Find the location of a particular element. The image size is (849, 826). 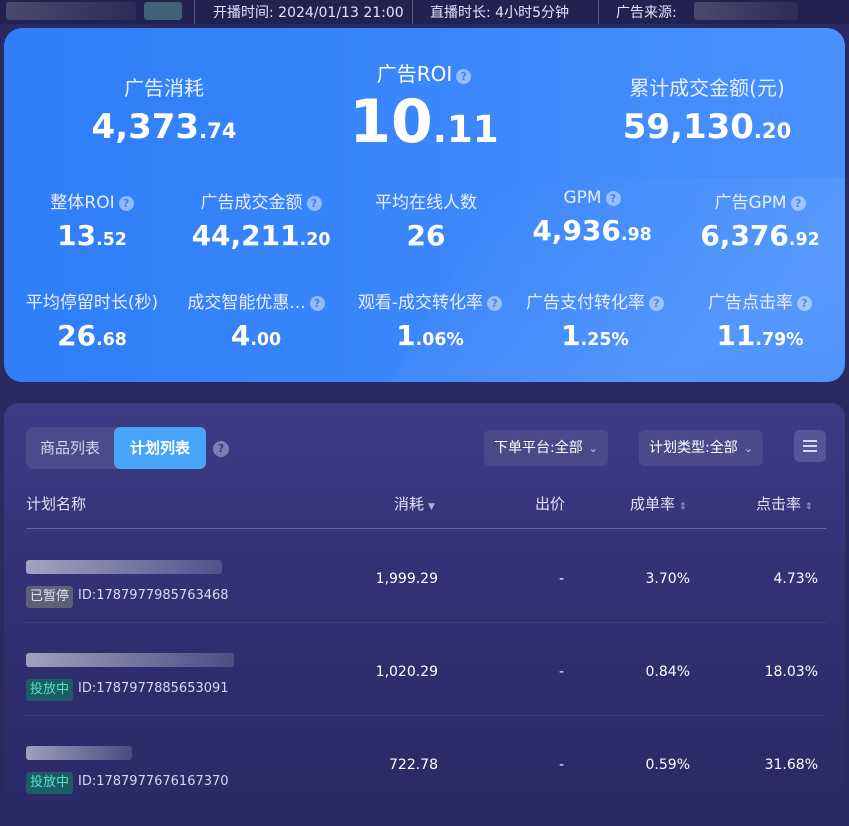

metric-view-conversion: 观看-成交转化率? 1.06% is located at coordinates (430, 320).